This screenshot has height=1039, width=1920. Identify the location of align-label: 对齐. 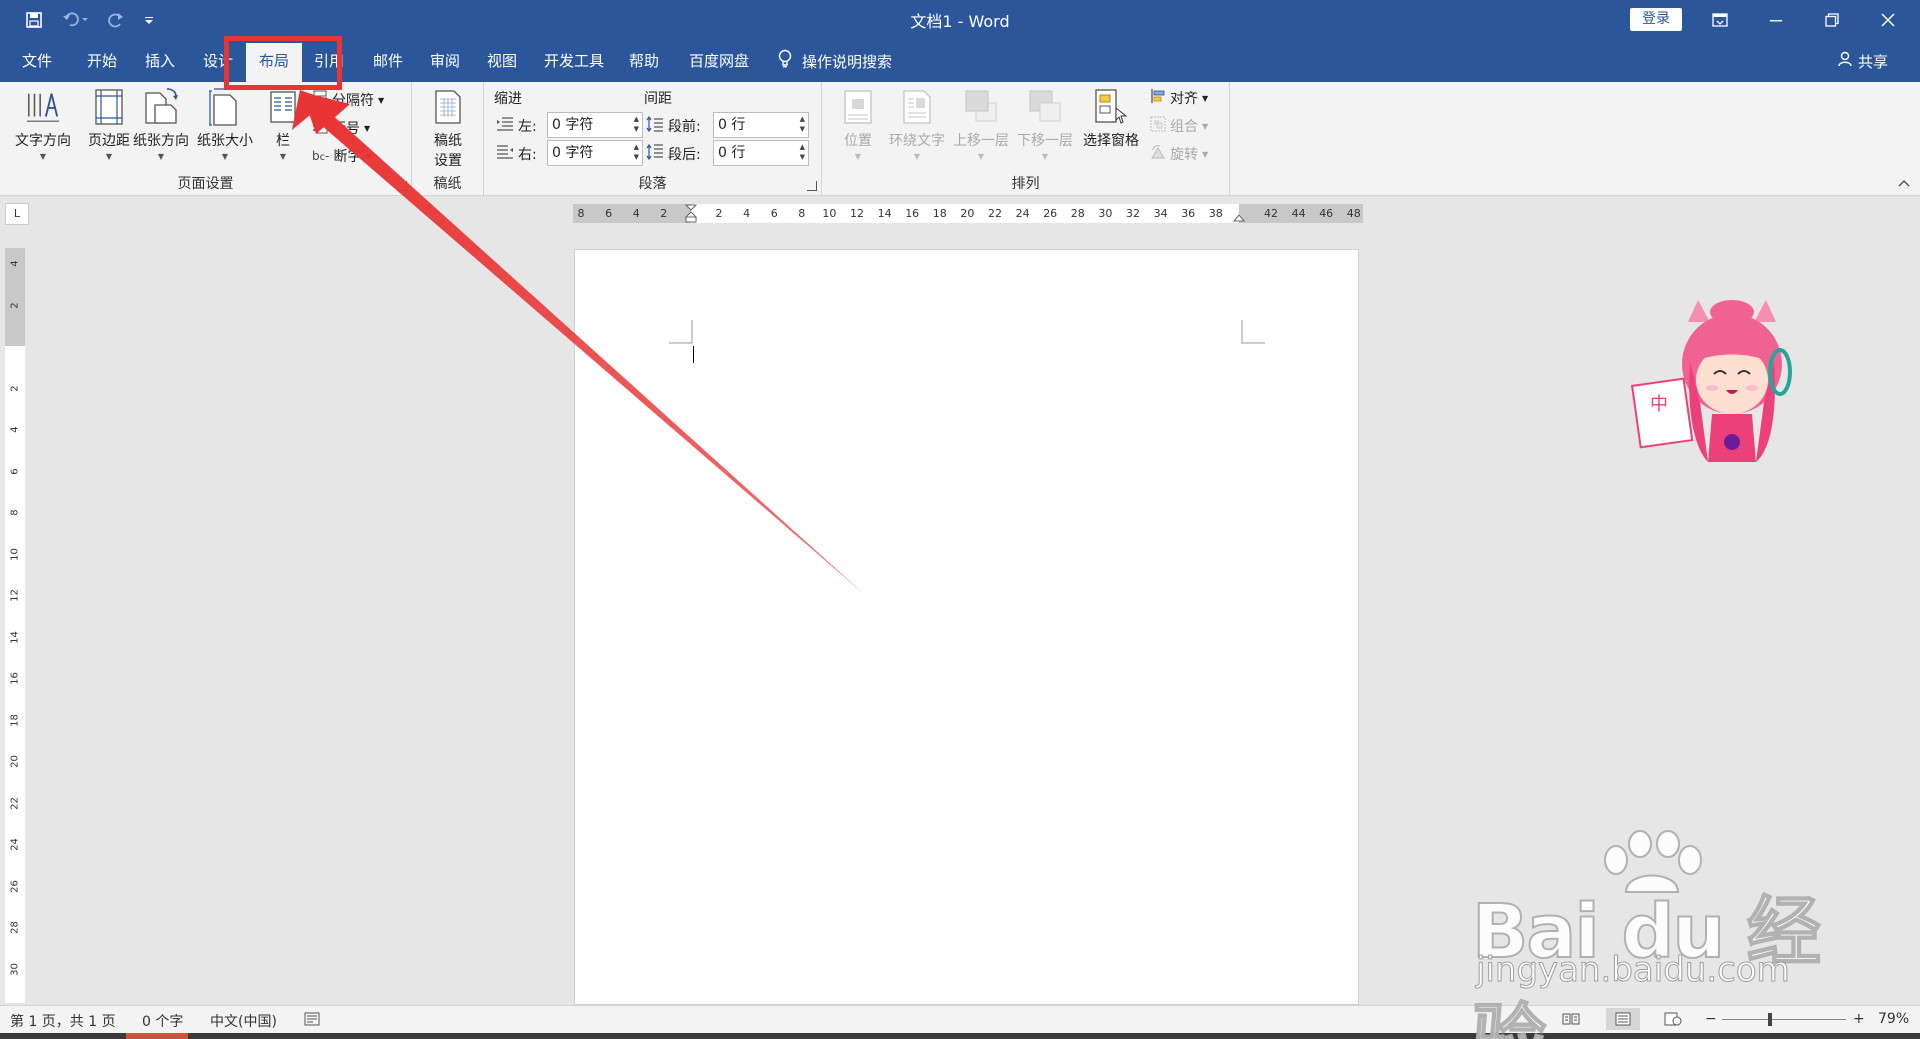
(1184, 99).